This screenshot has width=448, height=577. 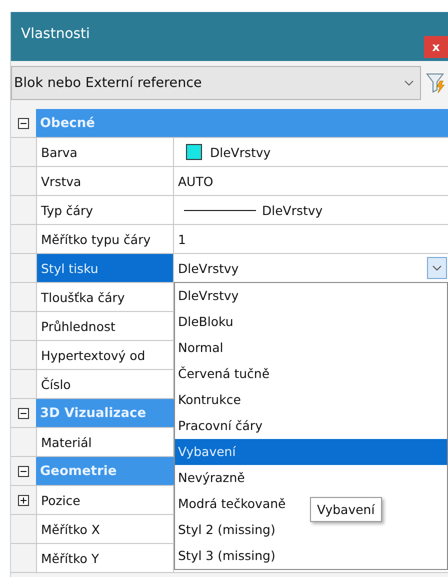 I want to click on property-value: AUTO, so click(x=196, y=181).